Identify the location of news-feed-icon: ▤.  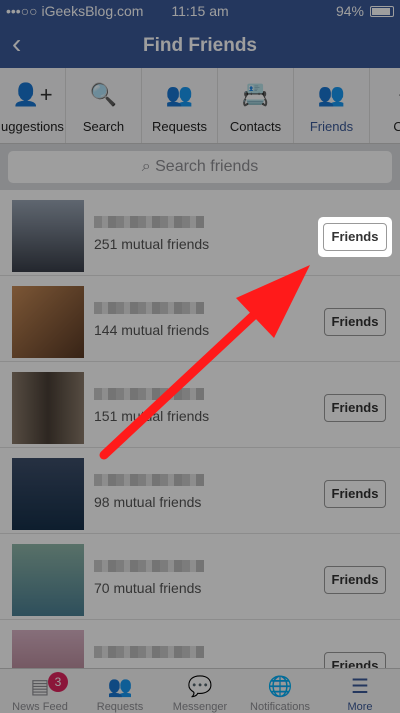
(40, 687).